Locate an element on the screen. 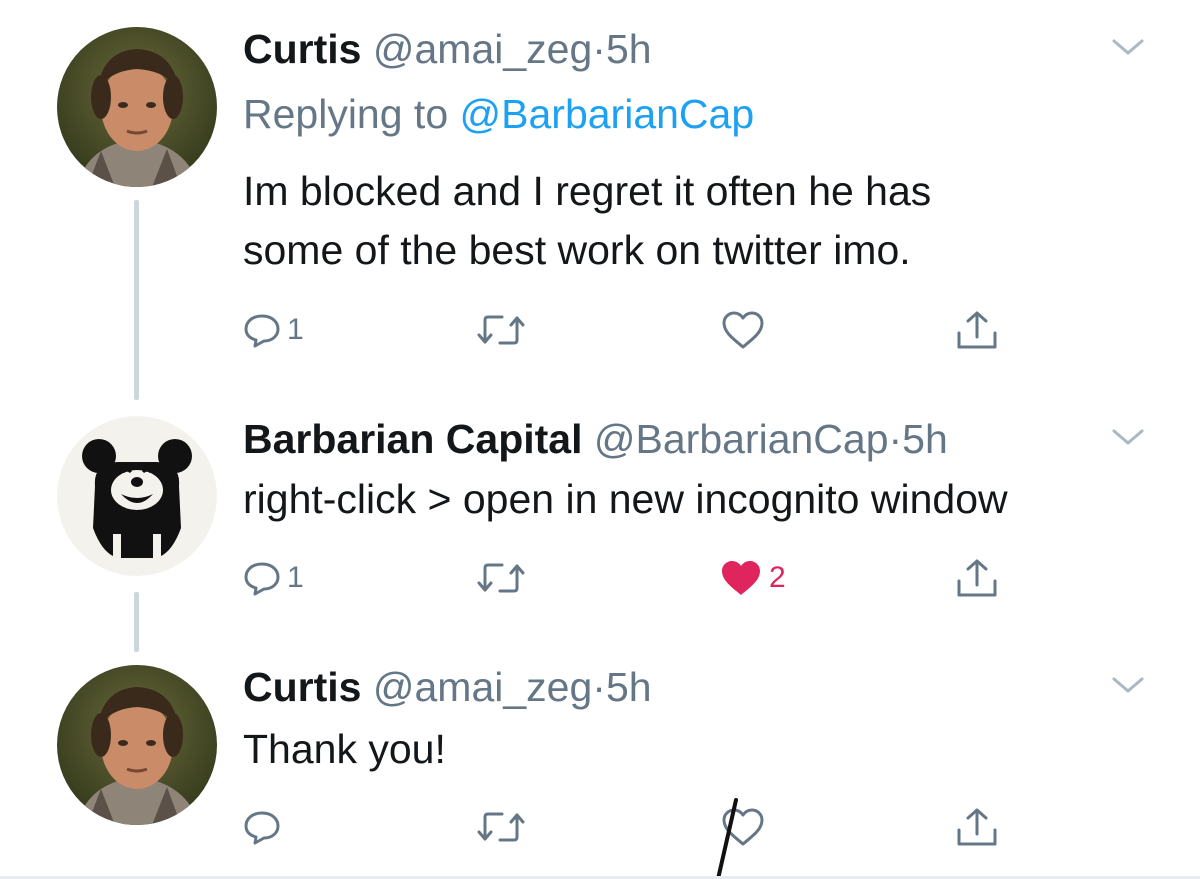 The height and width of the screenshot is (879, 1200). tweet-actions is located at coordinates (623, 827).